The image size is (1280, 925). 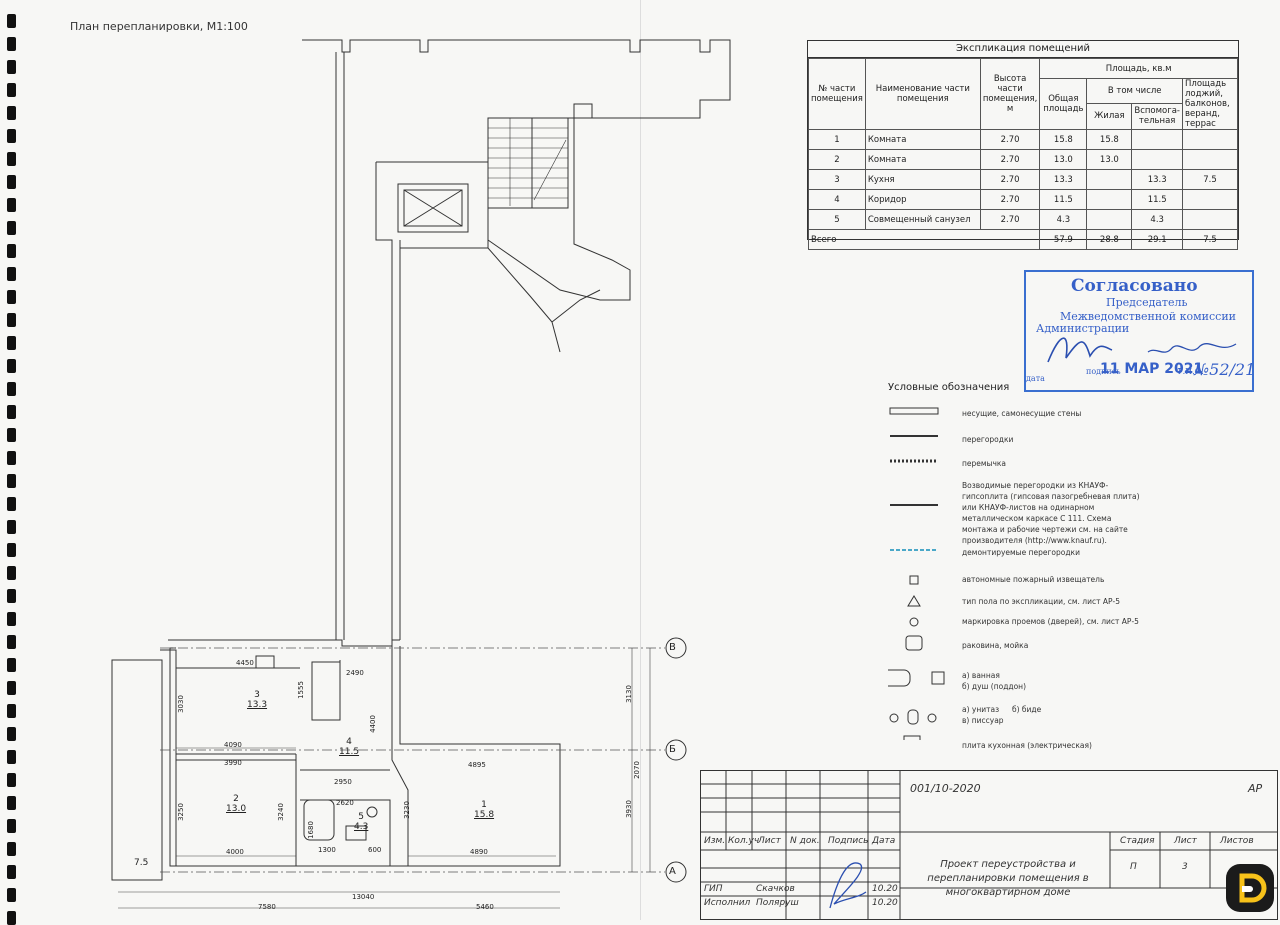 What do you see at coordinates (775, 889) in the screenshot?
I see `tb-gip-name: Скачков` at bounding box center [775, 889].